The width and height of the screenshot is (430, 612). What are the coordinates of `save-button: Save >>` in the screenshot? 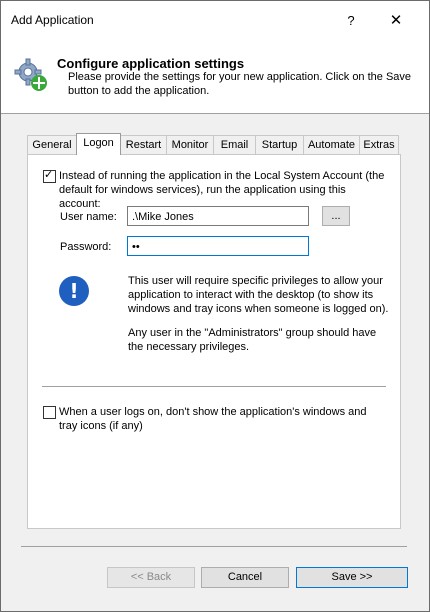 It's located at (352, 577).